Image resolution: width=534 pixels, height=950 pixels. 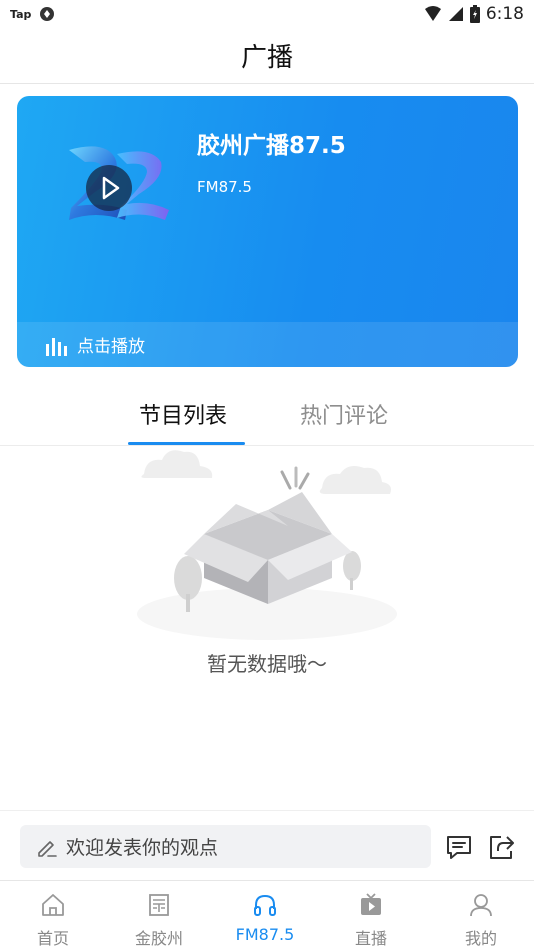 I want to click on empty-box-illustration, so click(x=267, y=545).